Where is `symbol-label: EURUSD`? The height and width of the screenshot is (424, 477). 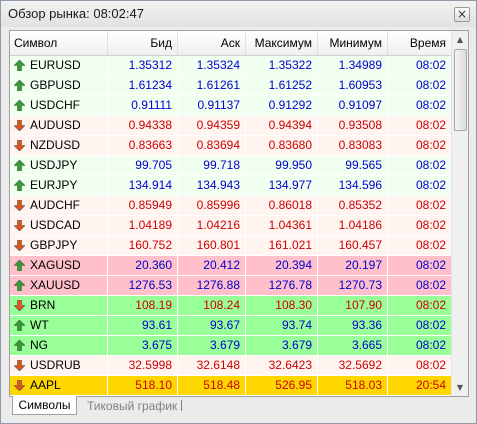 symbol-label: EURUSD is located at coordinates (55, 65).